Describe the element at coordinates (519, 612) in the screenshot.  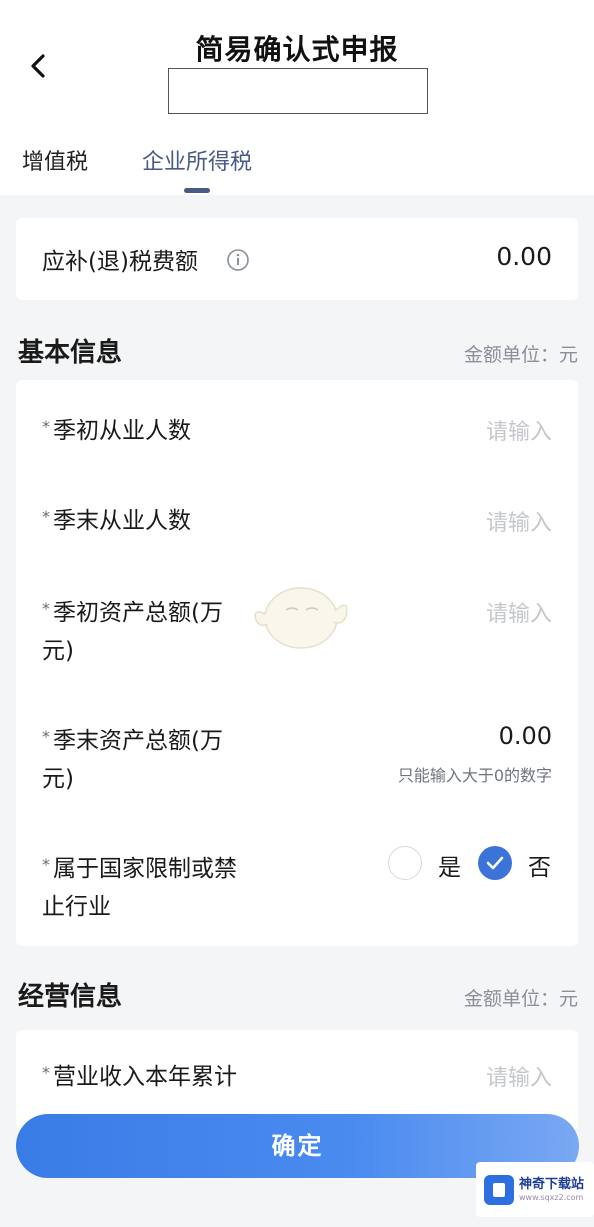
I see `start-assets-input: 请输入` at that location.